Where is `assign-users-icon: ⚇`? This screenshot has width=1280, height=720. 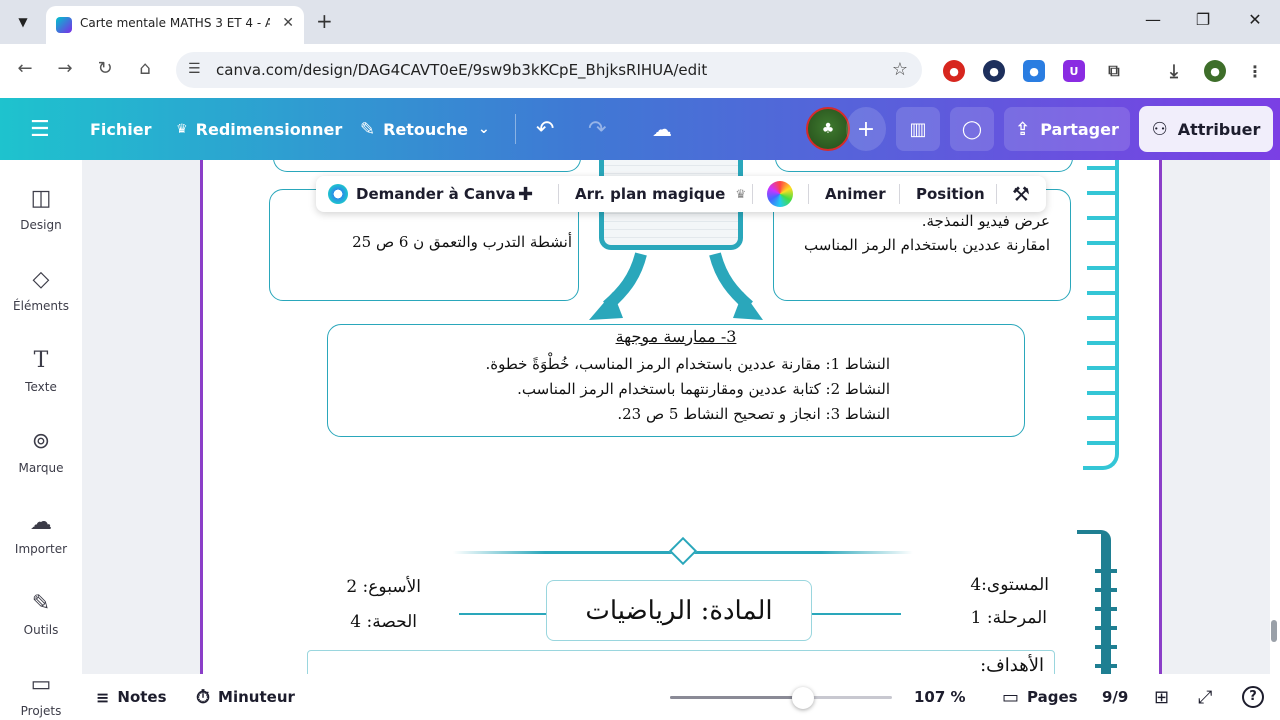 assign-users-icon: ⚇ is located at coordinates (1159, 129).